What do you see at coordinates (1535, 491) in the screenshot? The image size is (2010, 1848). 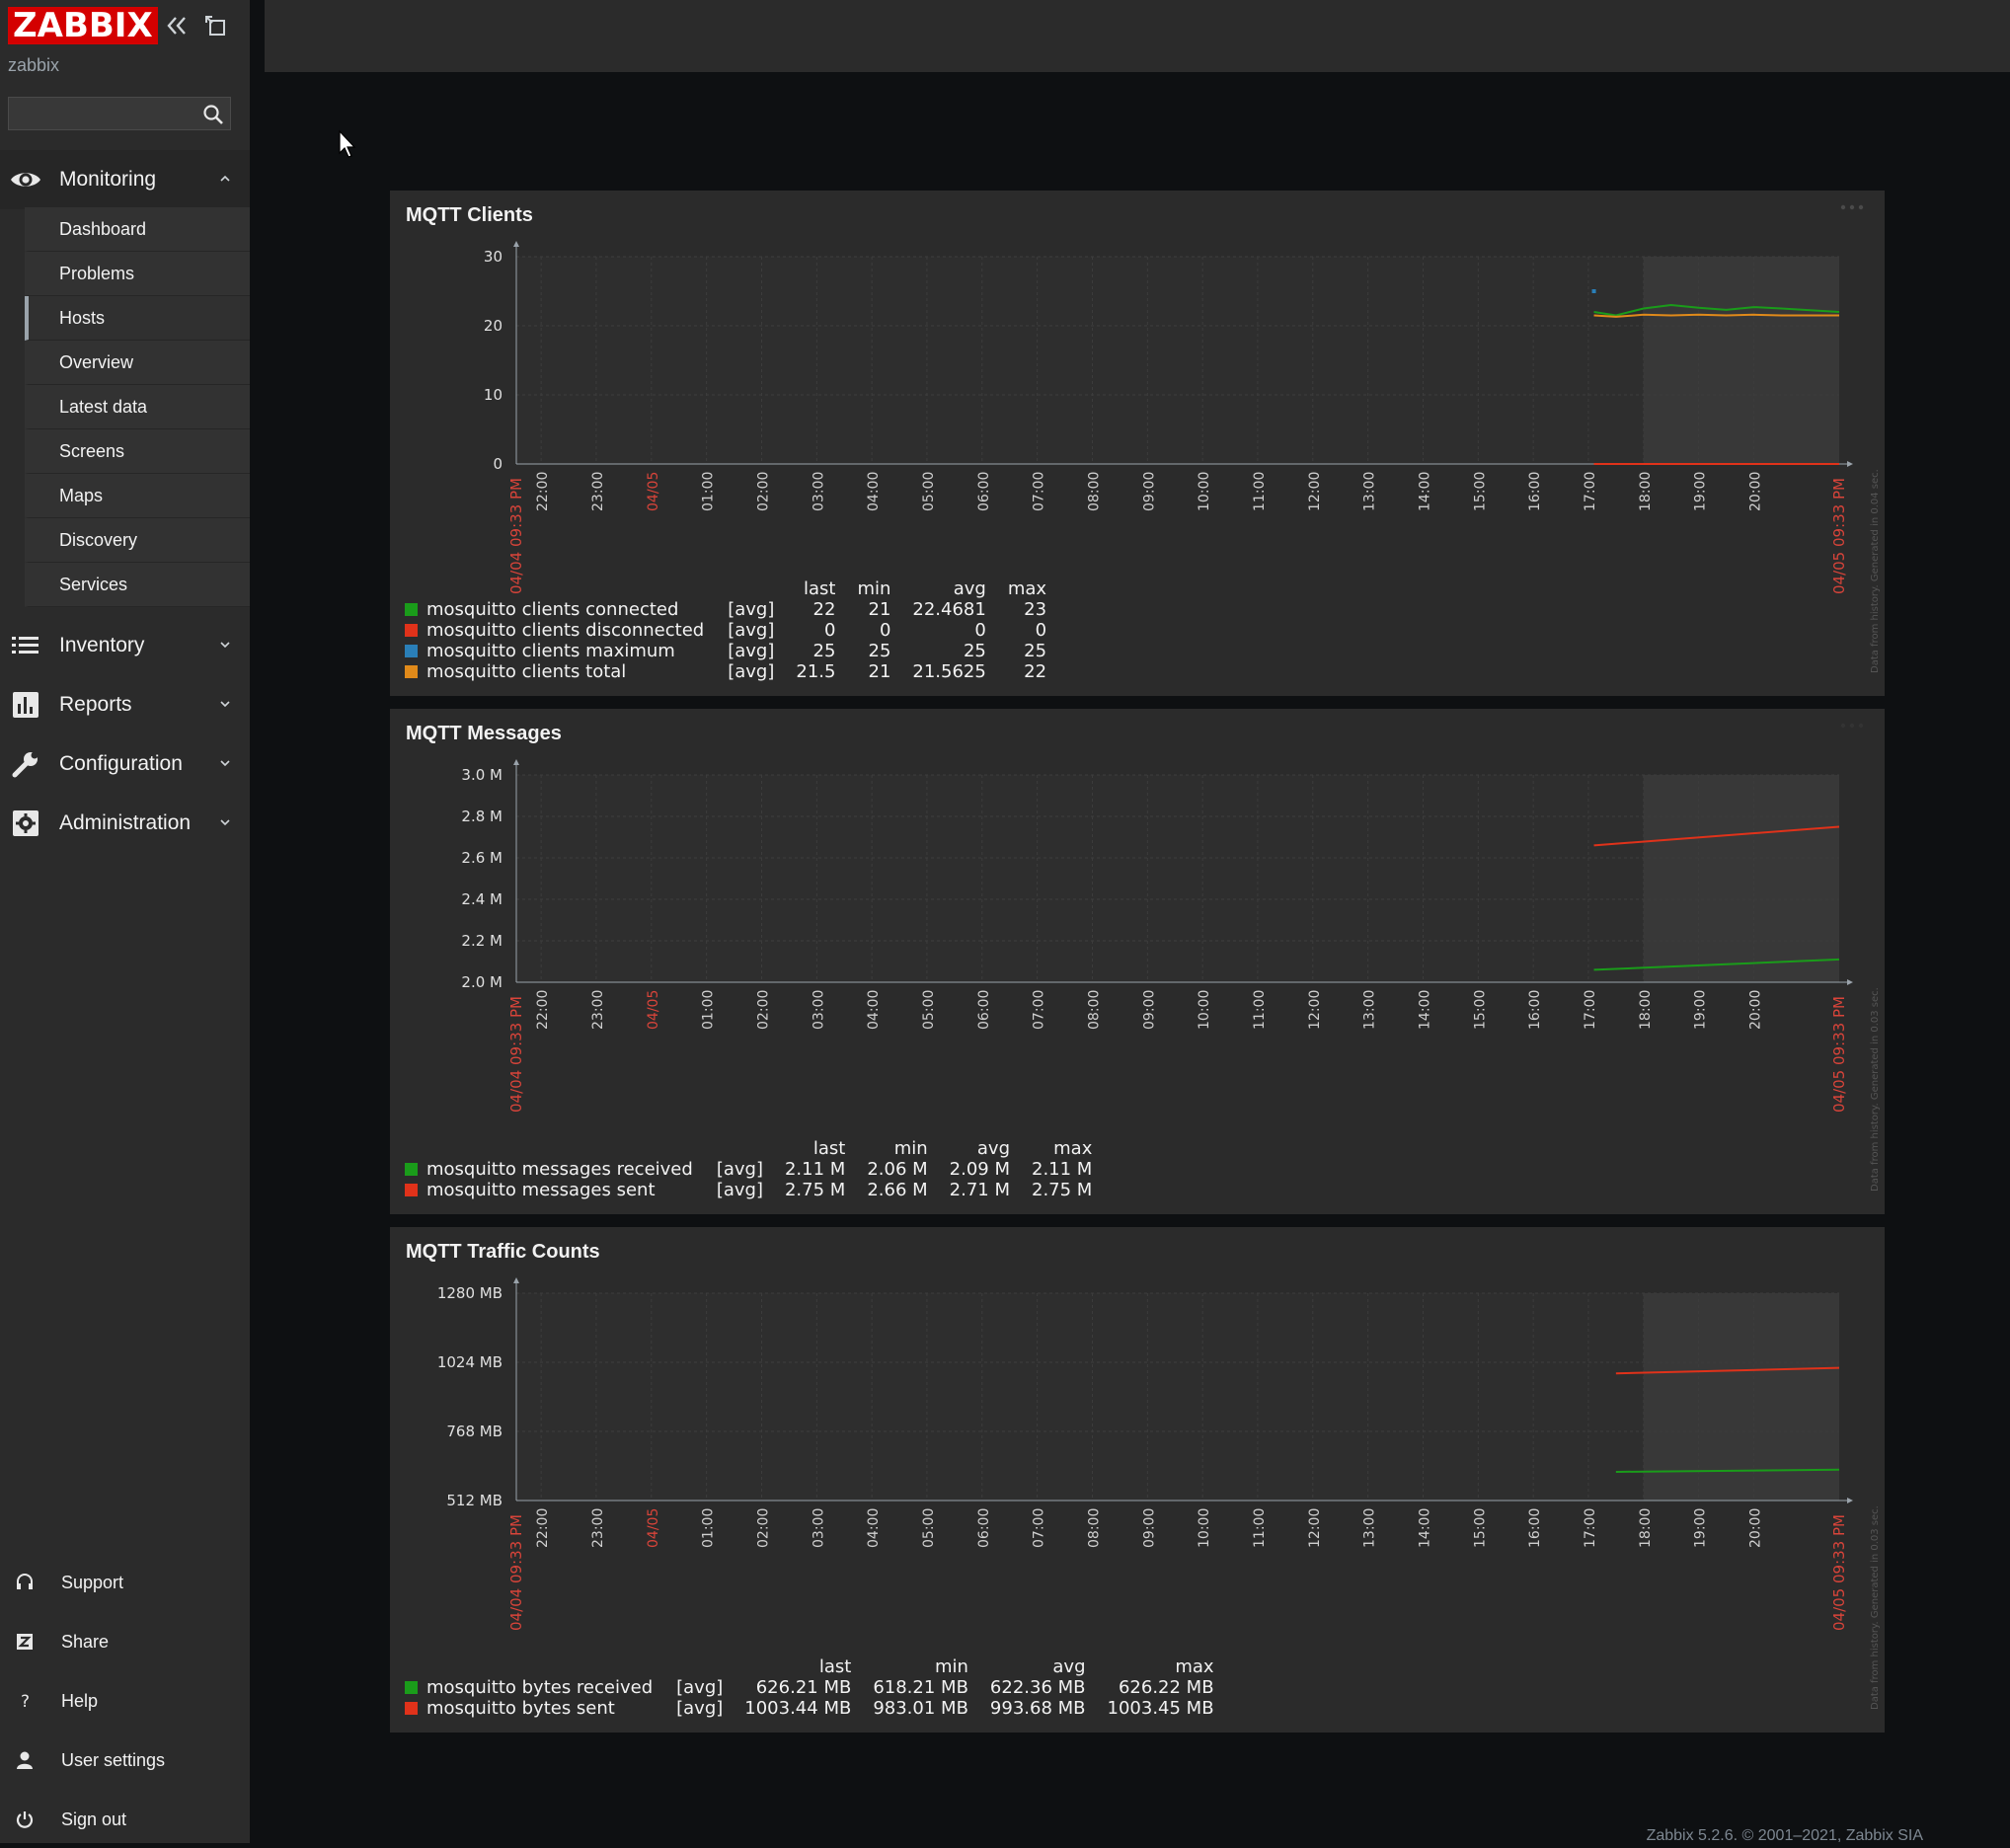 I see `x-tick-label: 16:00` at bounding box center [1535, 491].